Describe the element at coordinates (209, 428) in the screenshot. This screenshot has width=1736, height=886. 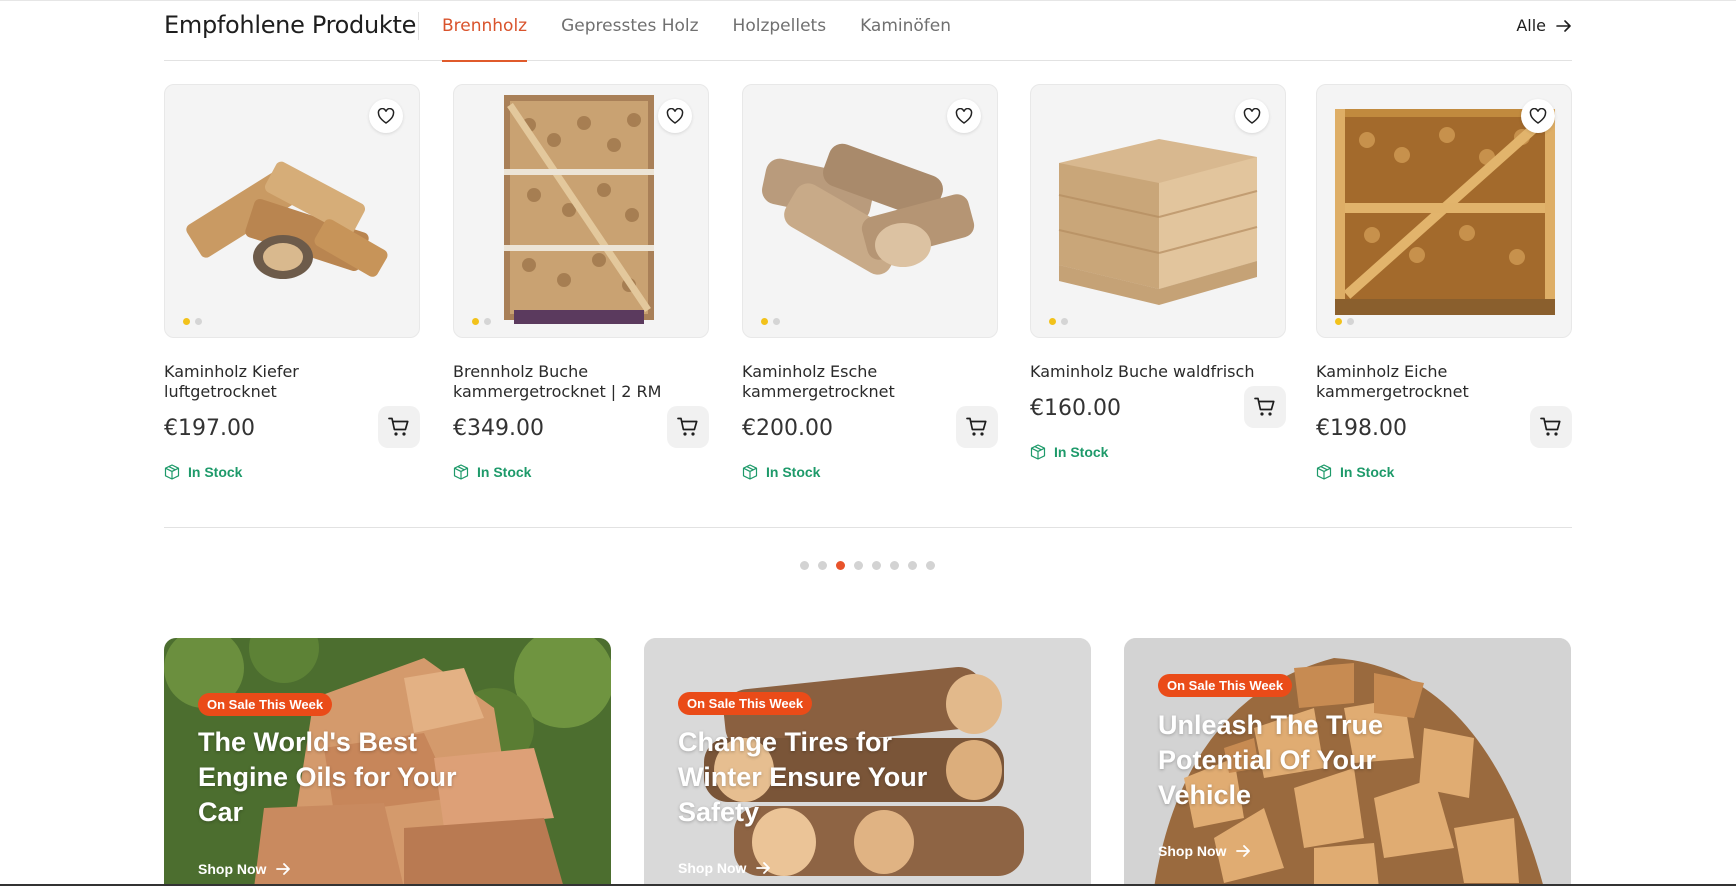
I see `product-price: €197.00` at that location.